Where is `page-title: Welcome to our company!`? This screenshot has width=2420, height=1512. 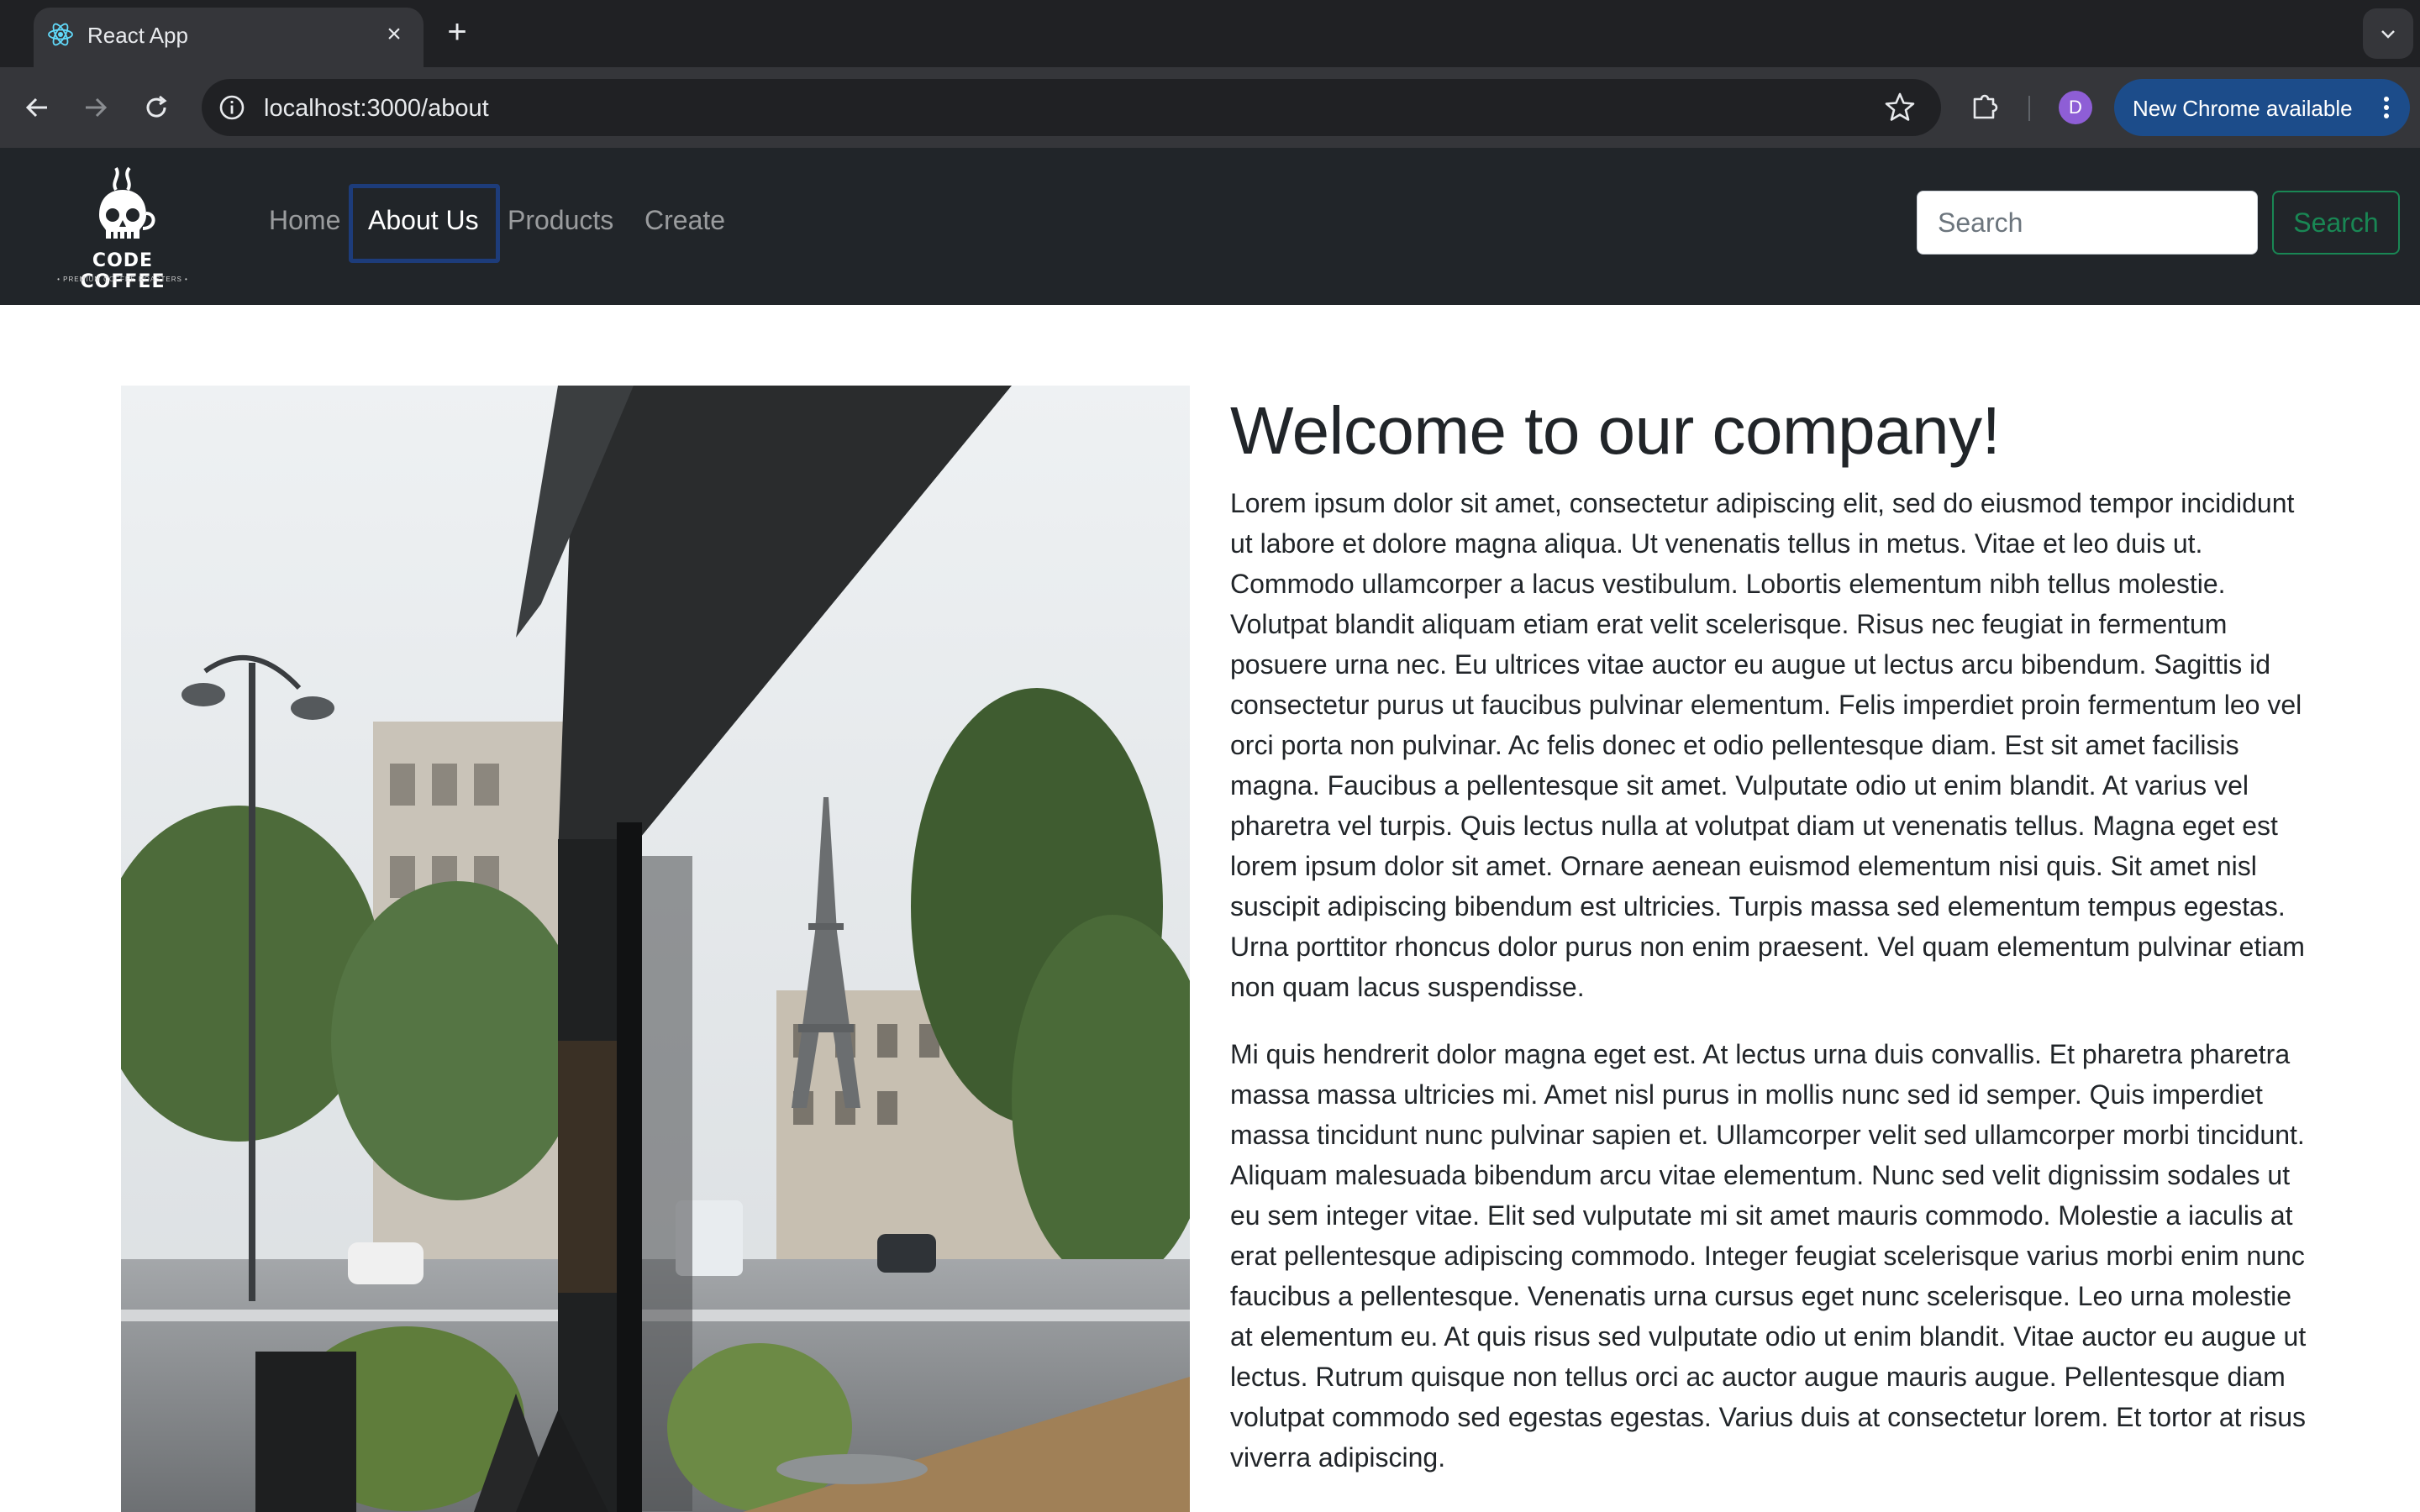
page-title: Welcome to our company! is located at coordinates (1616, 430).